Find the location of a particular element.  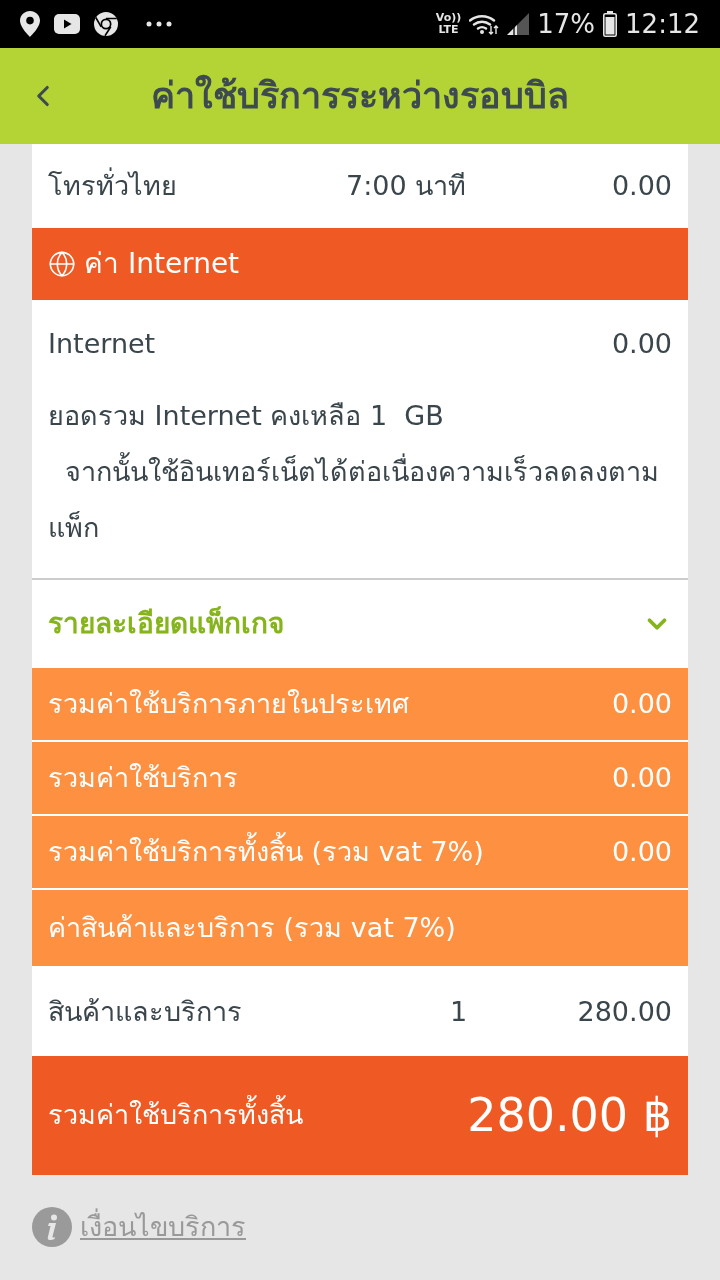

internet-price: 0.00 is located at coordinates (641, 343).